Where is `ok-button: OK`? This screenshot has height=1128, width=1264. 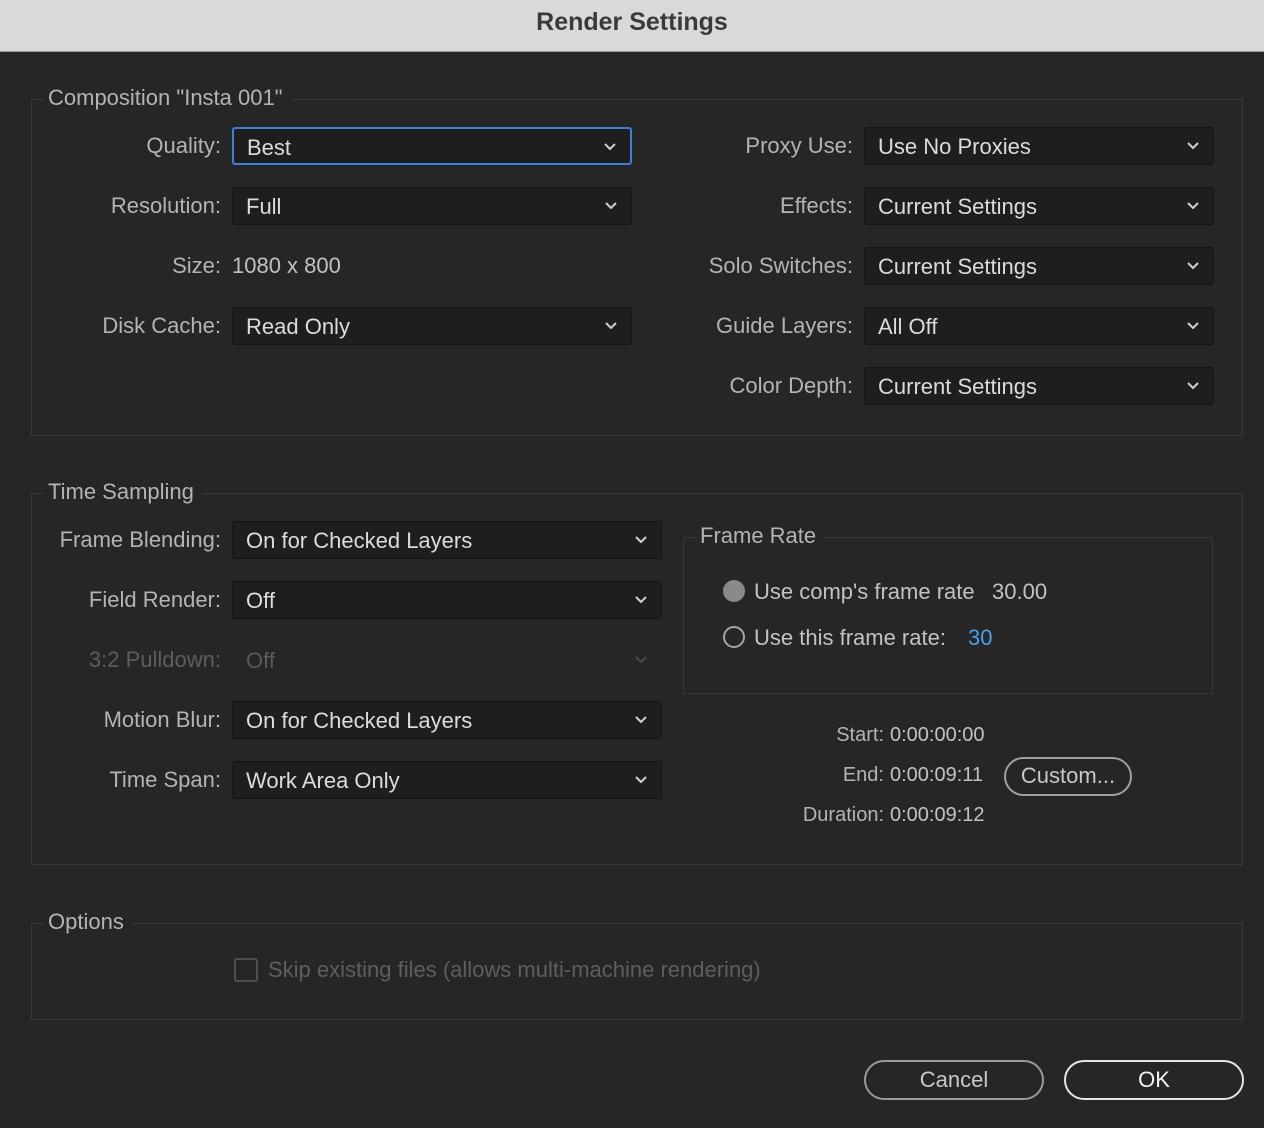
ok-button: OK is located at coordinates (1154, 1080).